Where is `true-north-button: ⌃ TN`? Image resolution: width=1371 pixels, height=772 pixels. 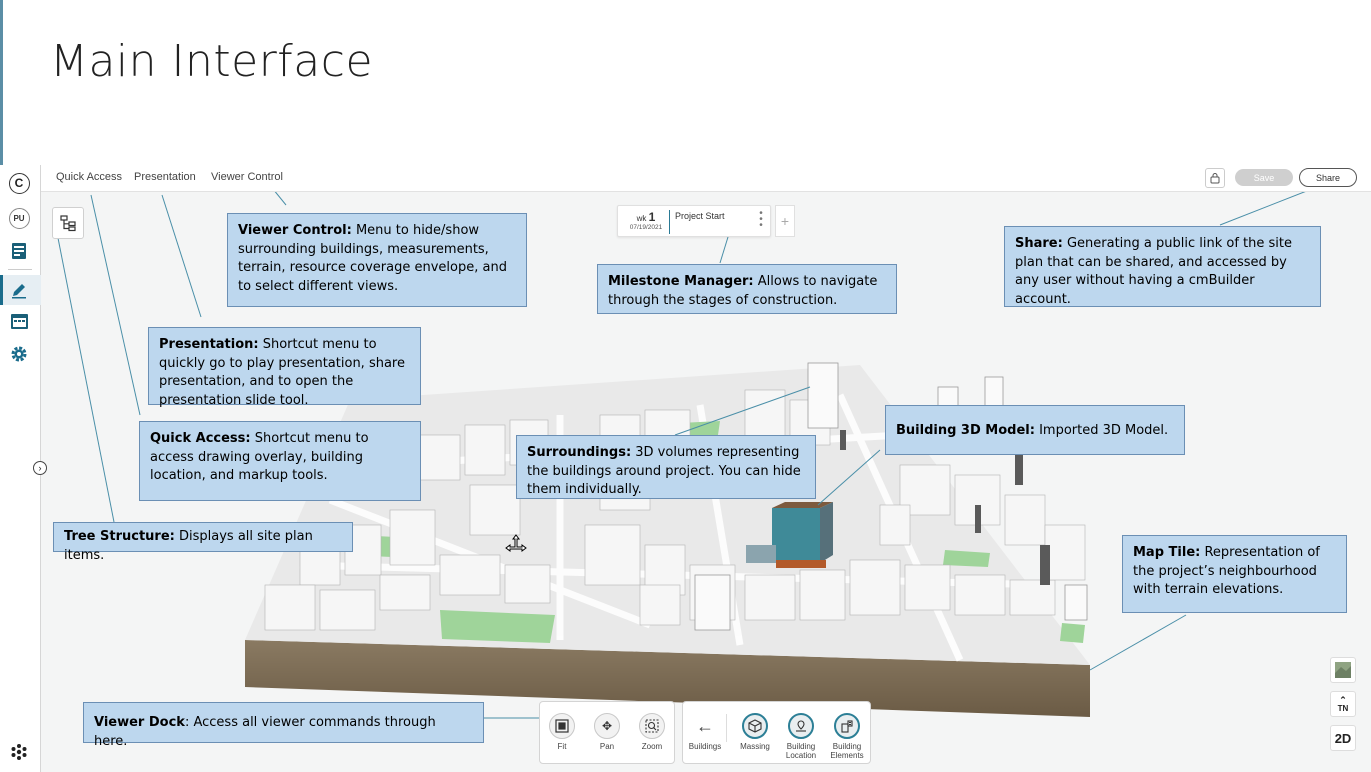
true-north-button: ⌃ TN is located at coordinates (1343, 704).